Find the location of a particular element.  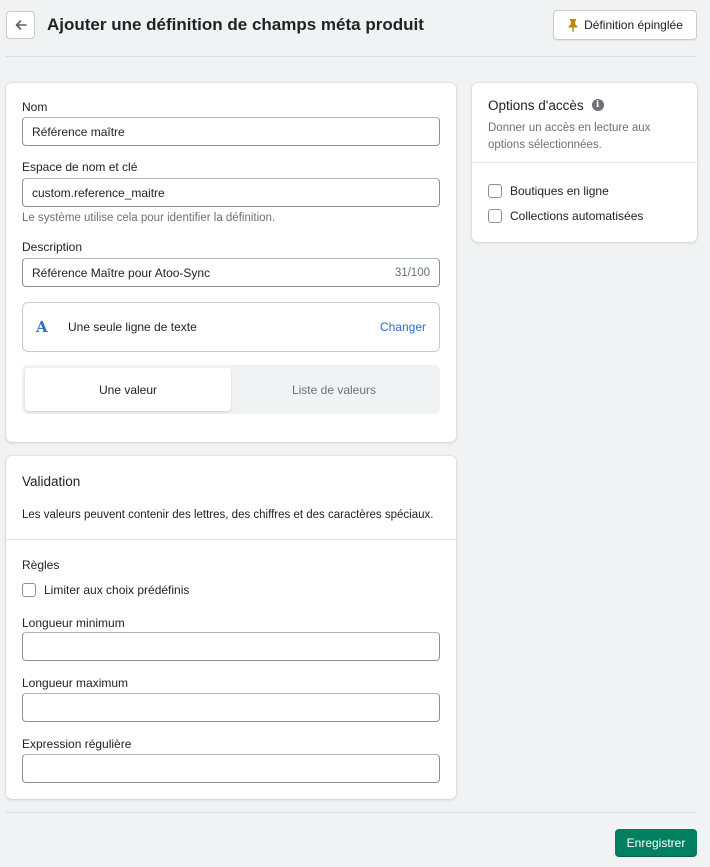

pin-icon is located at coordinates (573, 25).